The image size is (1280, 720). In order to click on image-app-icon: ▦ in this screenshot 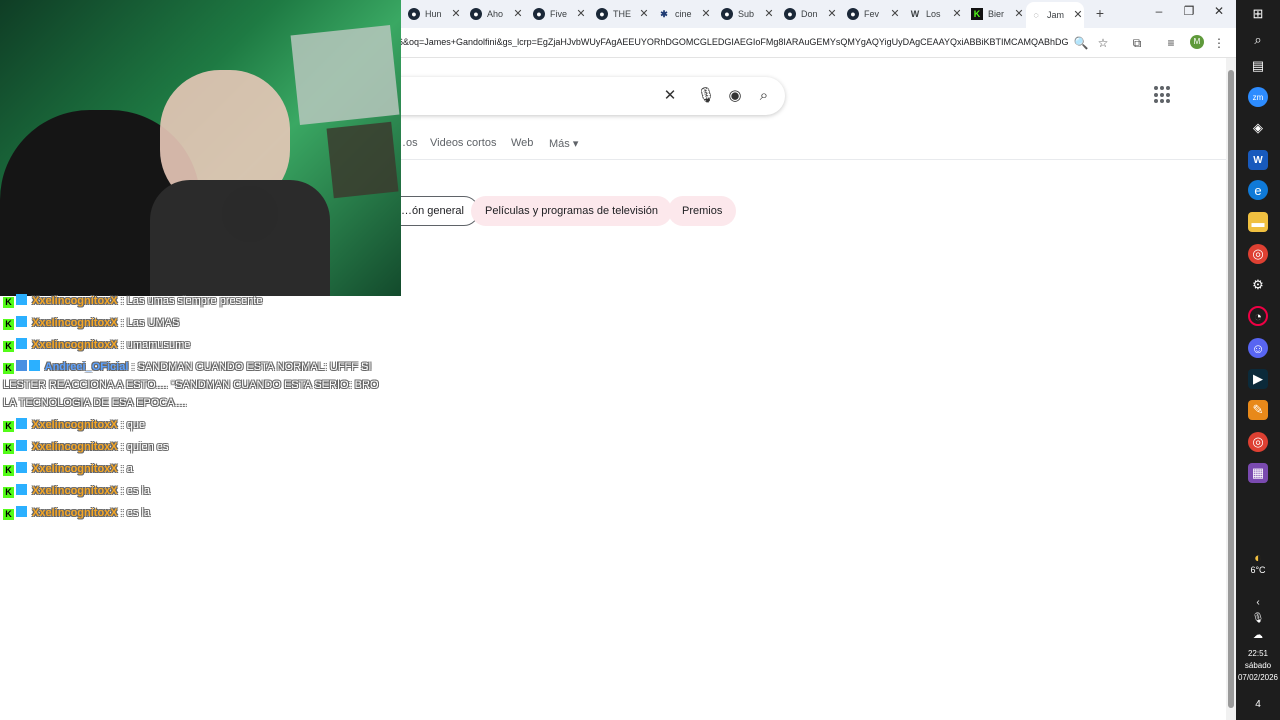, I will do `click(1258, 473)`.